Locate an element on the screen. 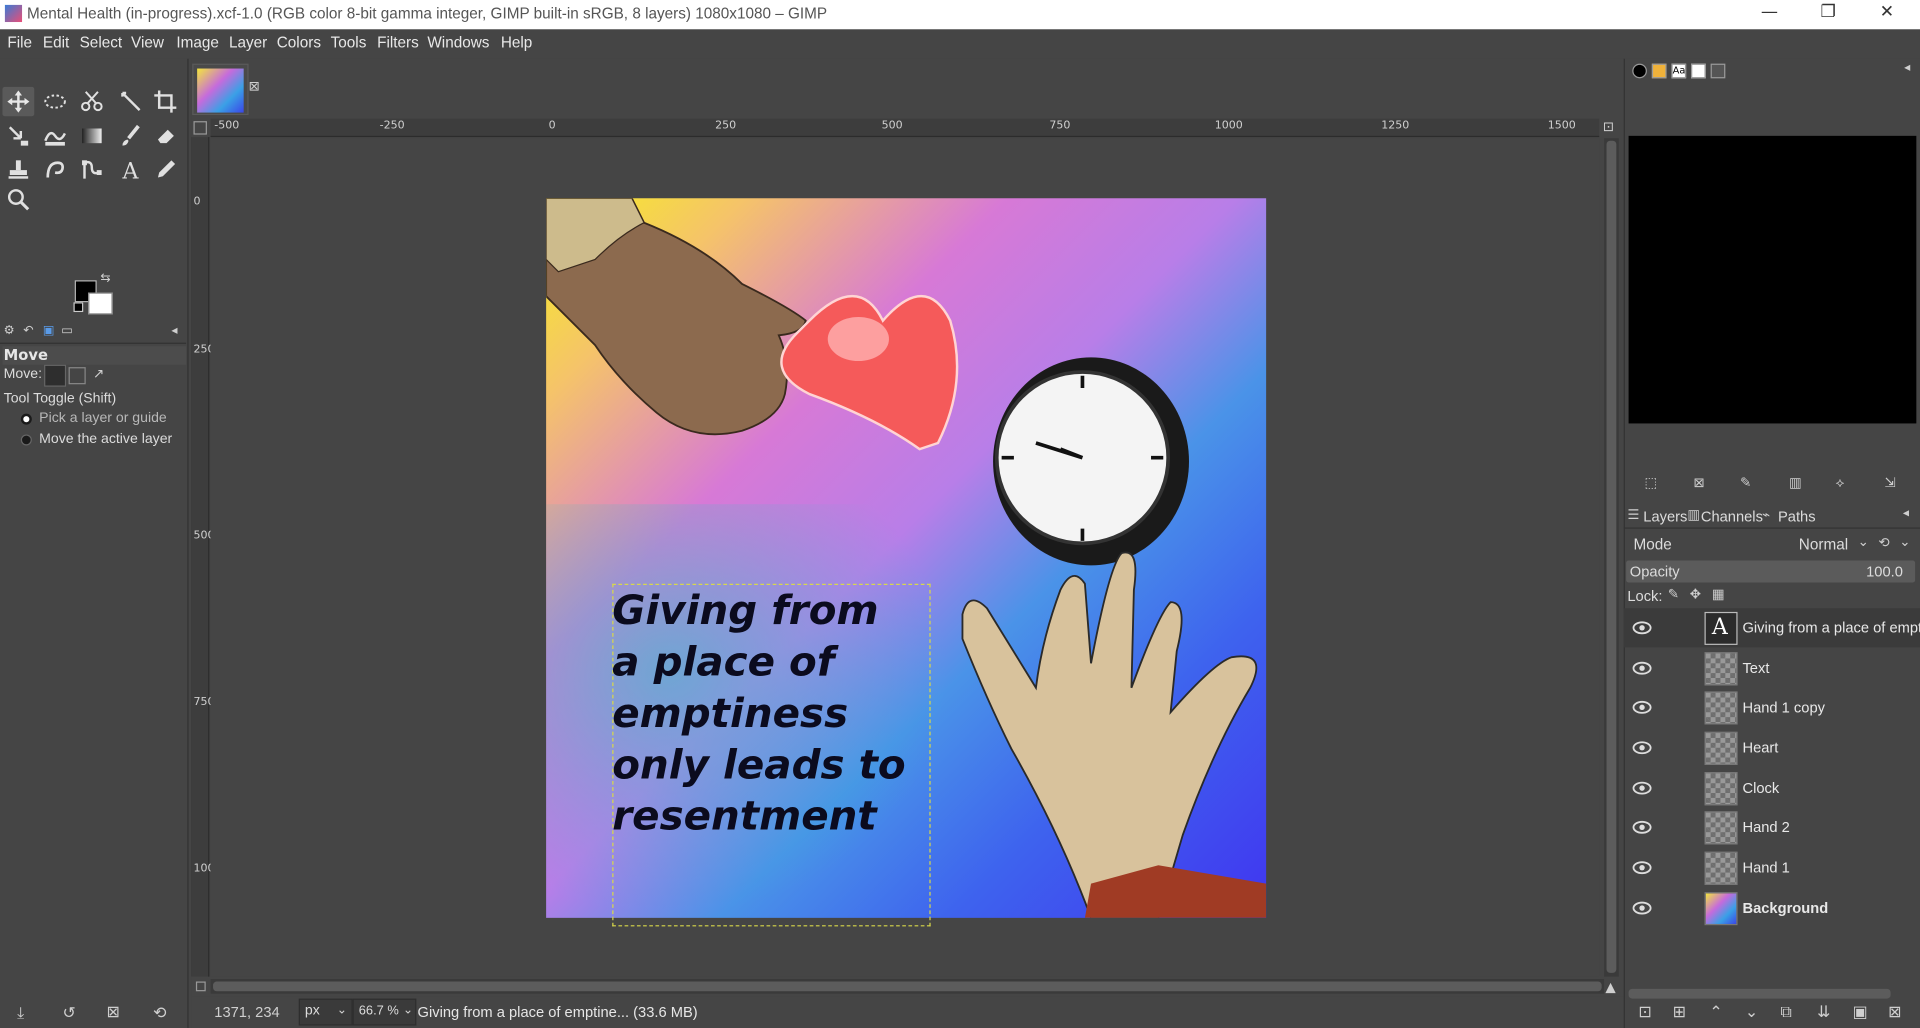 Image resolution: width=1920 pixels, height=1028 pixels. restore-button: ❐ is located at coordinates (1828, 14).